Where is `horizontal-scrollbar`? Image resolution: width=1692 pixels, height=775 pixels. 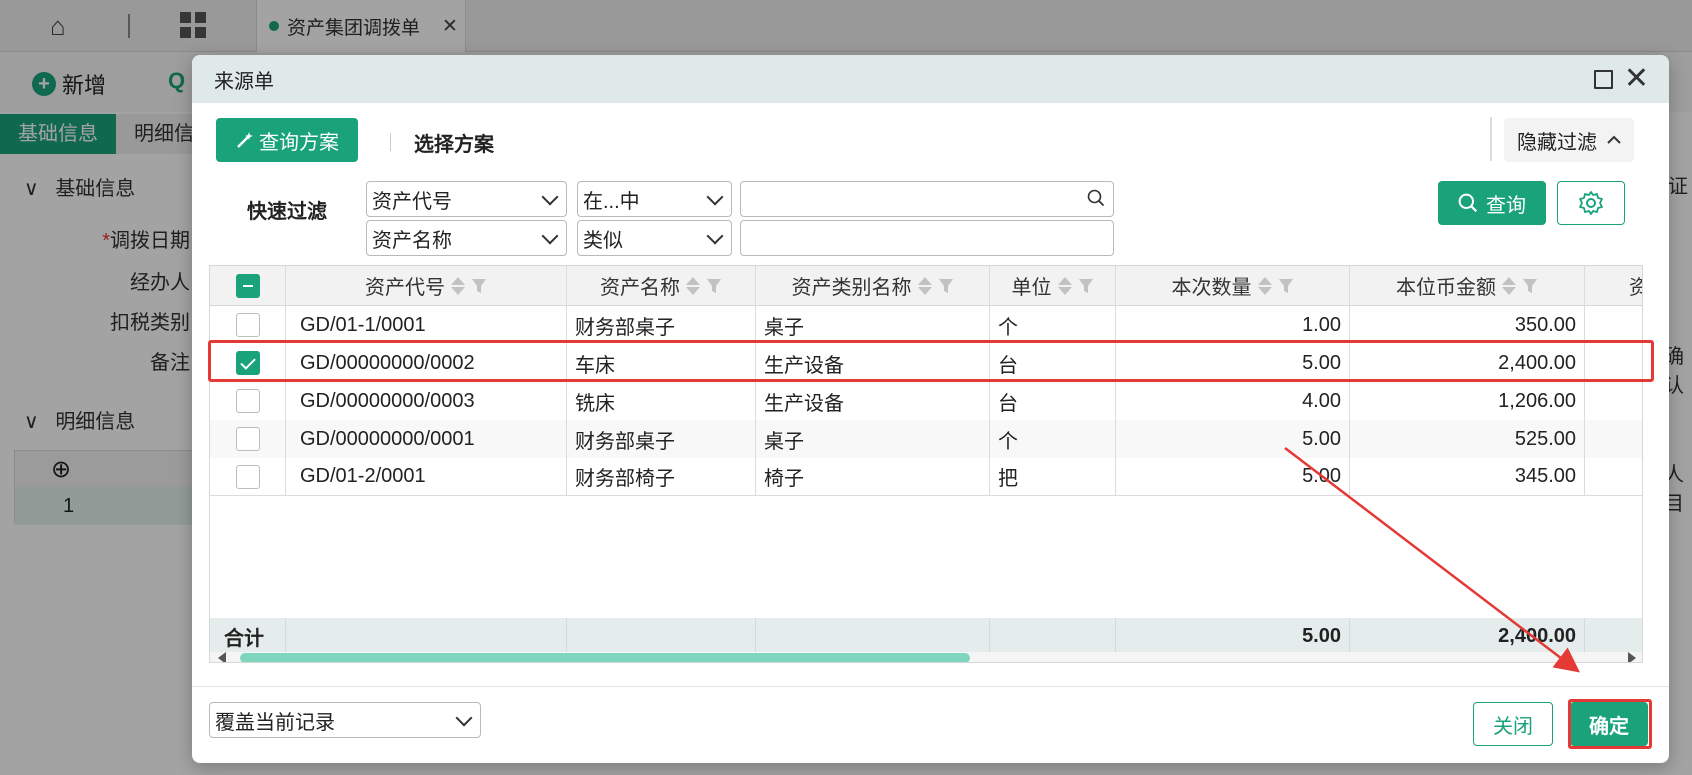
horizontal-scrollbar is located at coordinates (926, 657).